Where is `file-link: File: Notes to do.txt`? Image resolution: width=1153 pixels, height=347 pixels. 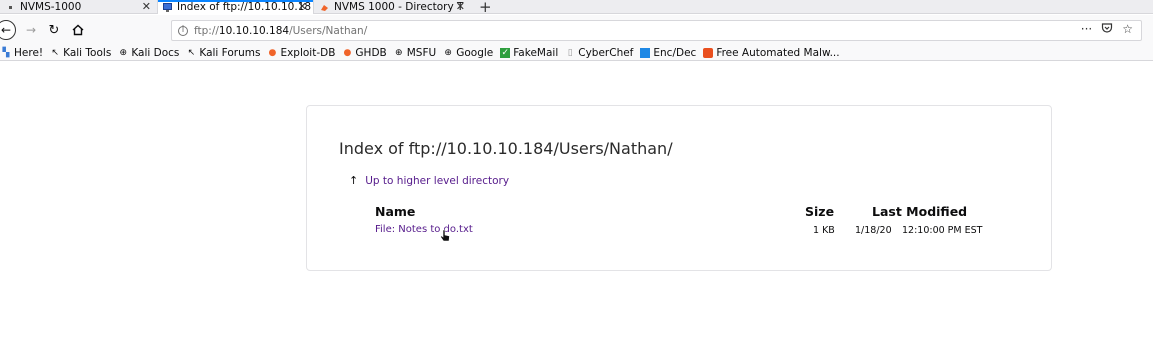
file-link: File: Notes to do.txt is located at coordinates (424, 229).